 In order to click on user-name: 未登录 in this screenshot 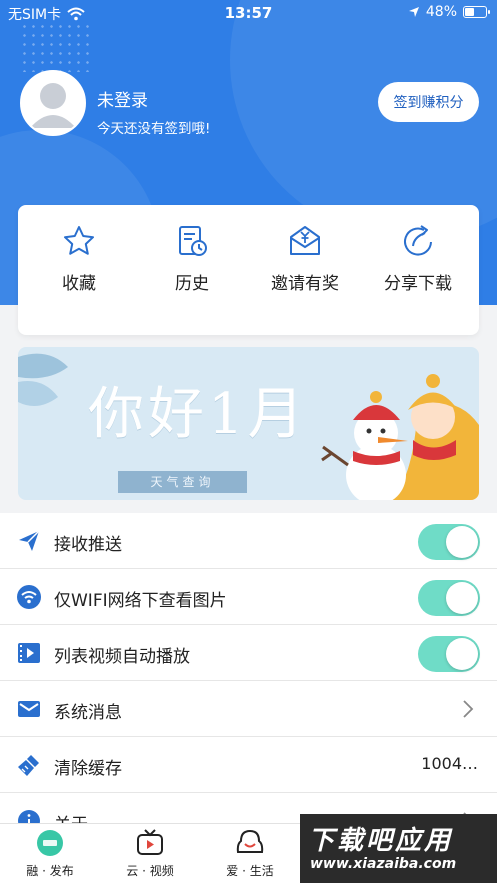, I will do `click(122, 98)`.